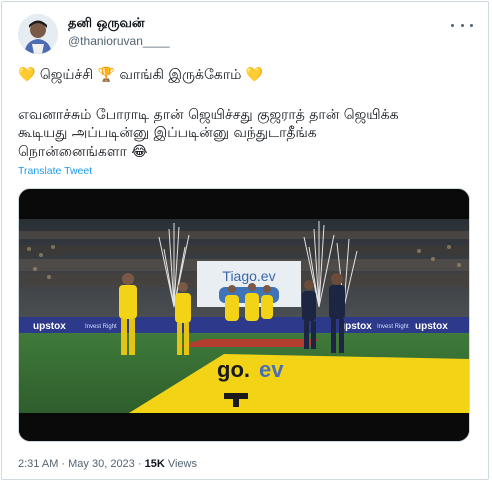 This screenshot has width=492, height=482. What do you see at coordinates (182, 464) in the screenshot?
I see `views-label: Views` at bounding box center [182, 464].